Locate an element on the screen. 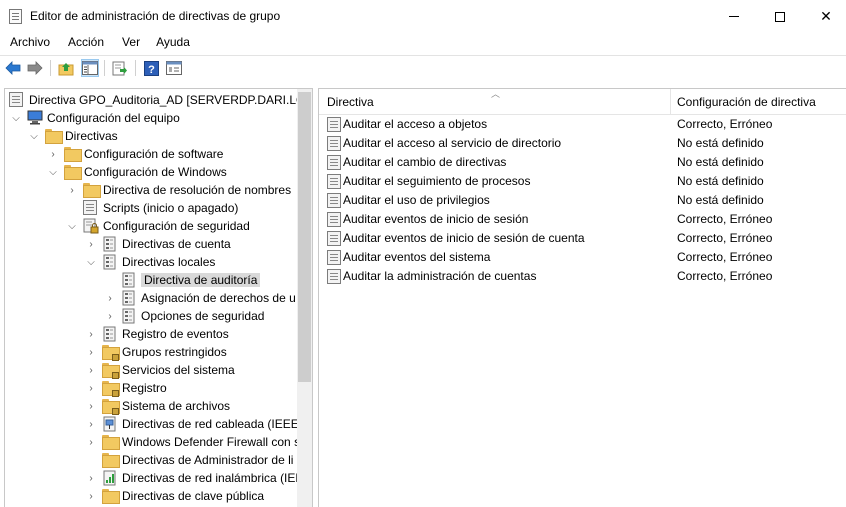  menu-ver: Ver is located at coordinates (131, 43).